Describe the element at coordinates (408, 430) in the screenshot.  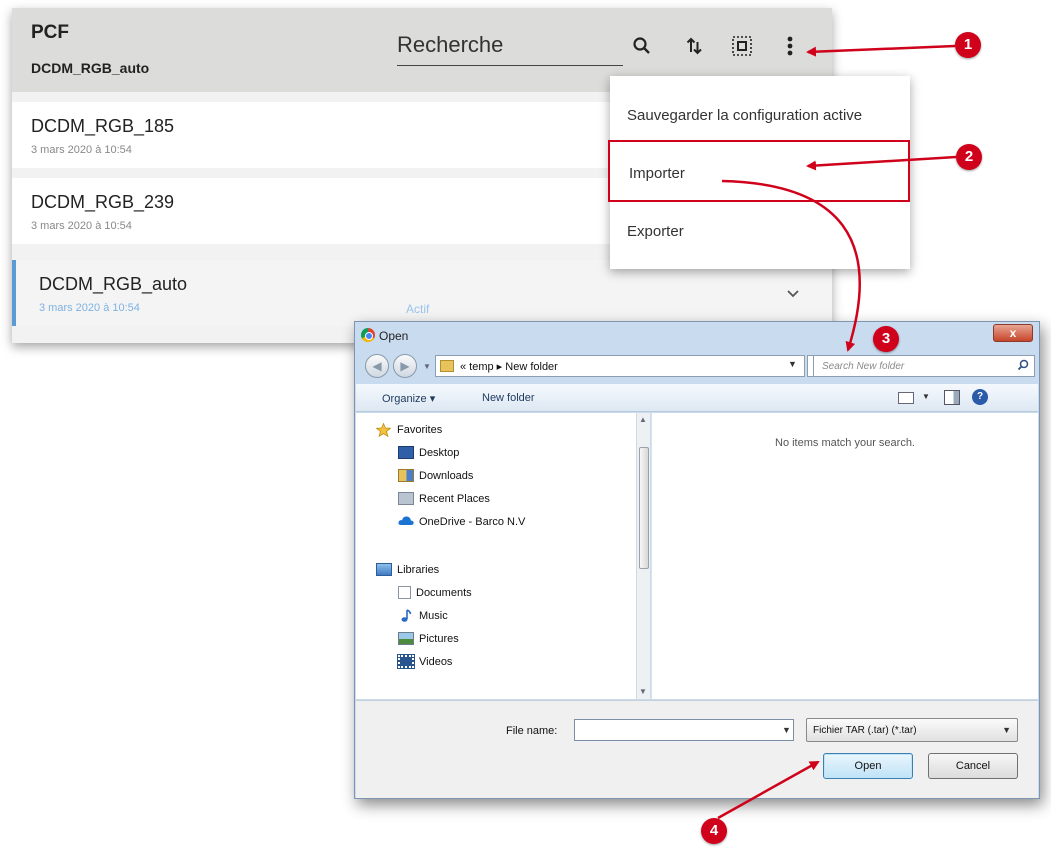
I see `nav-favorites: Favorites` at that location.